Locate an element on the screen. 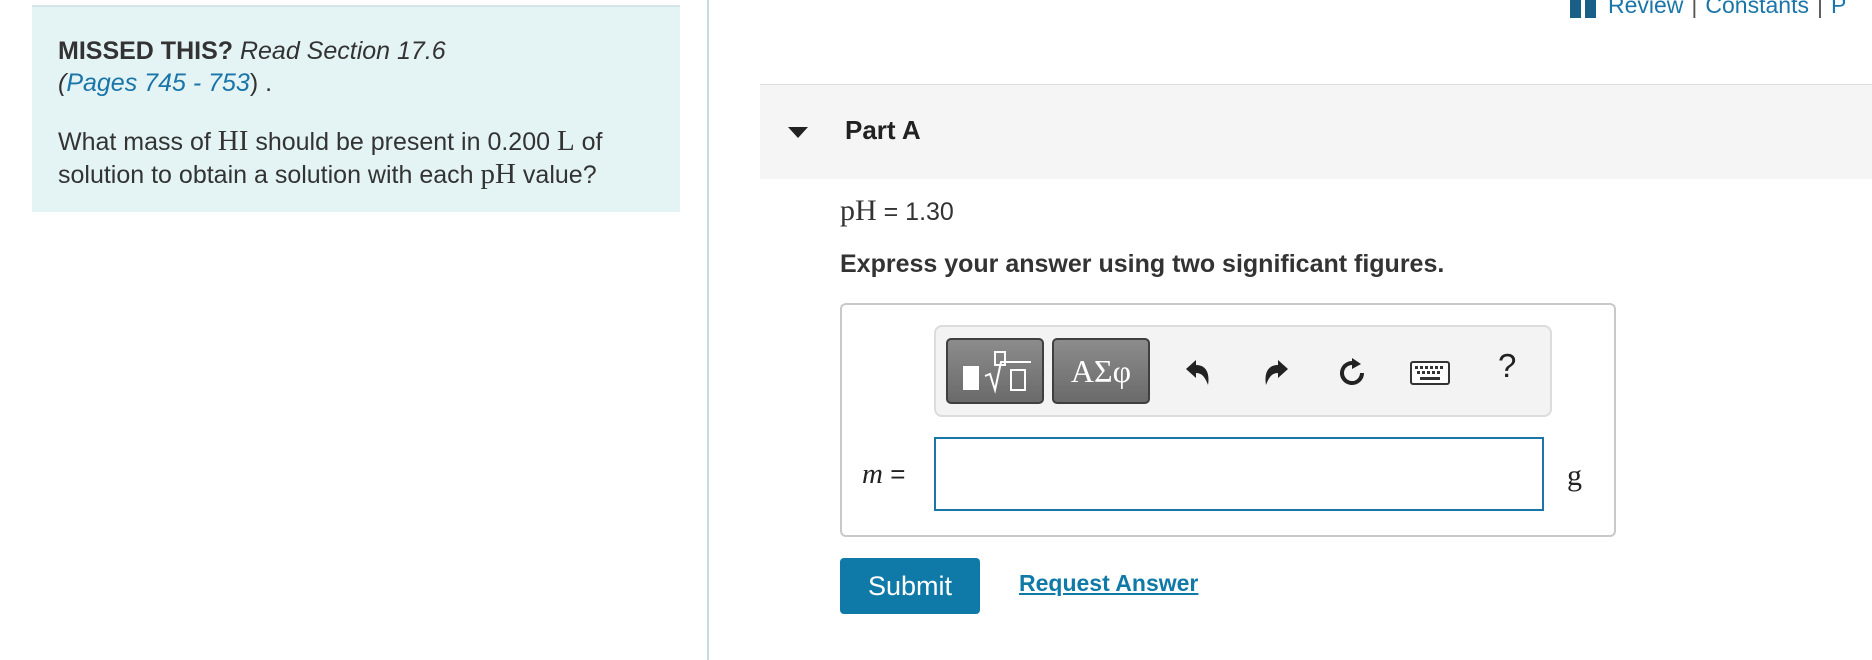 The height and width of the screenshot is (660, 1872). help-button: ? is located at coordinates (1507, 366).